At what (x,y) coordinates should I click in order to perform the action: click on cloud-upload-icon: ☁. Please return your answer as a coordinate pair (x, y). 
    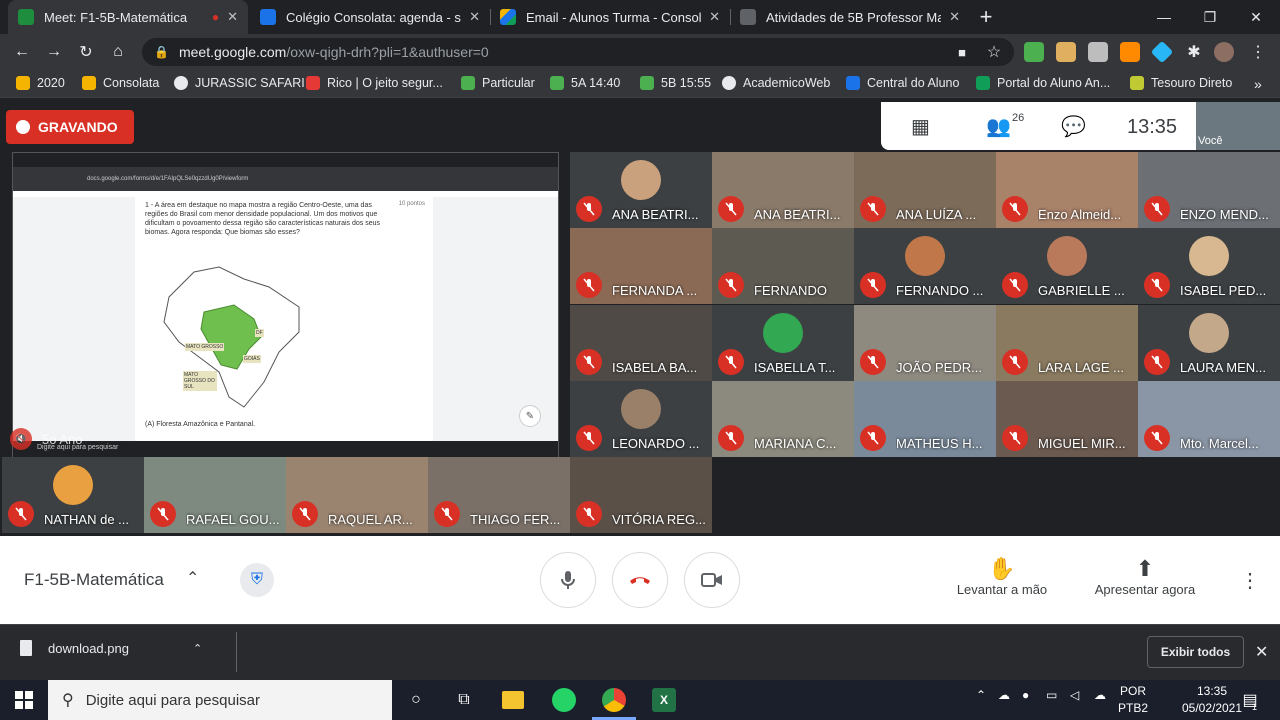
    Looking at the image, I should click on (1100, 695).